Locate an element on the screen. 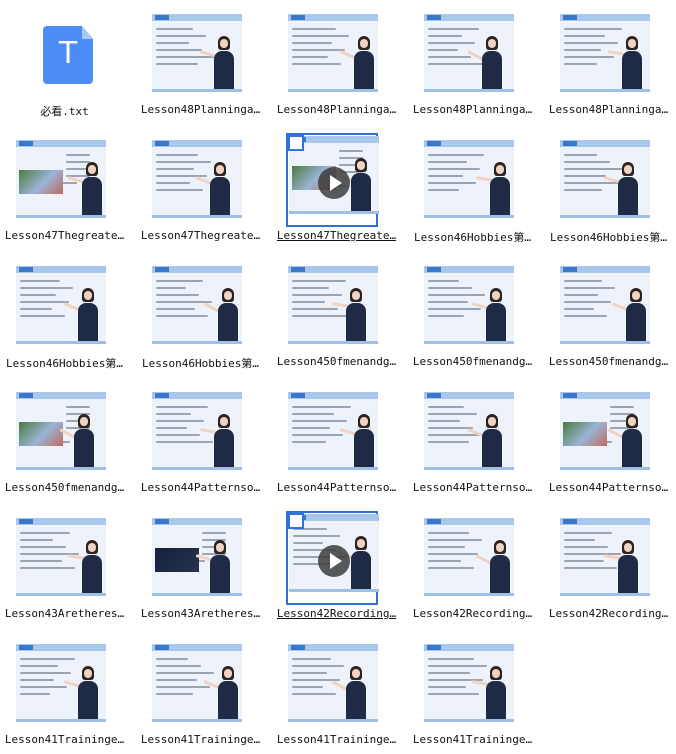 The image size is (676, 754). slide-footer-bar is located at coordinates (333, 468).